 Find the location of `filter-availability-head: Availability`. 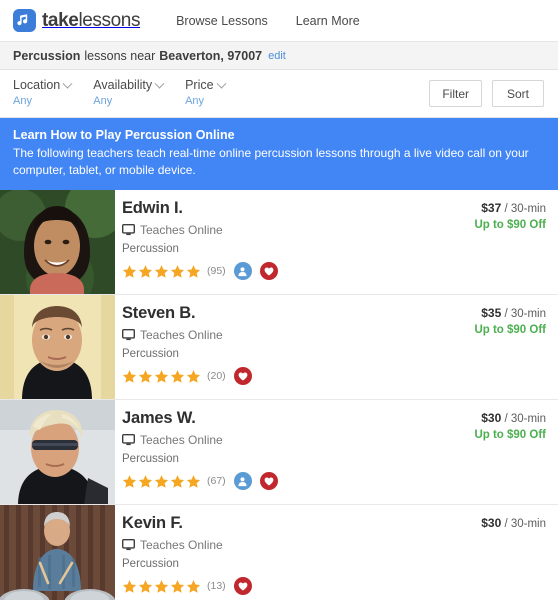

filter-availability-head: Availability is located at coordinates (129, 86).